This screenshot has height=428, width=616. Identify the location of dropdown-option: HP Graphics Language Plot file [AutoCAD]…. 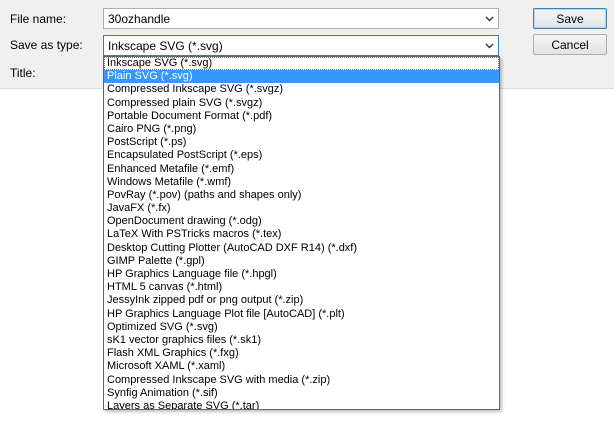
(301, 314).